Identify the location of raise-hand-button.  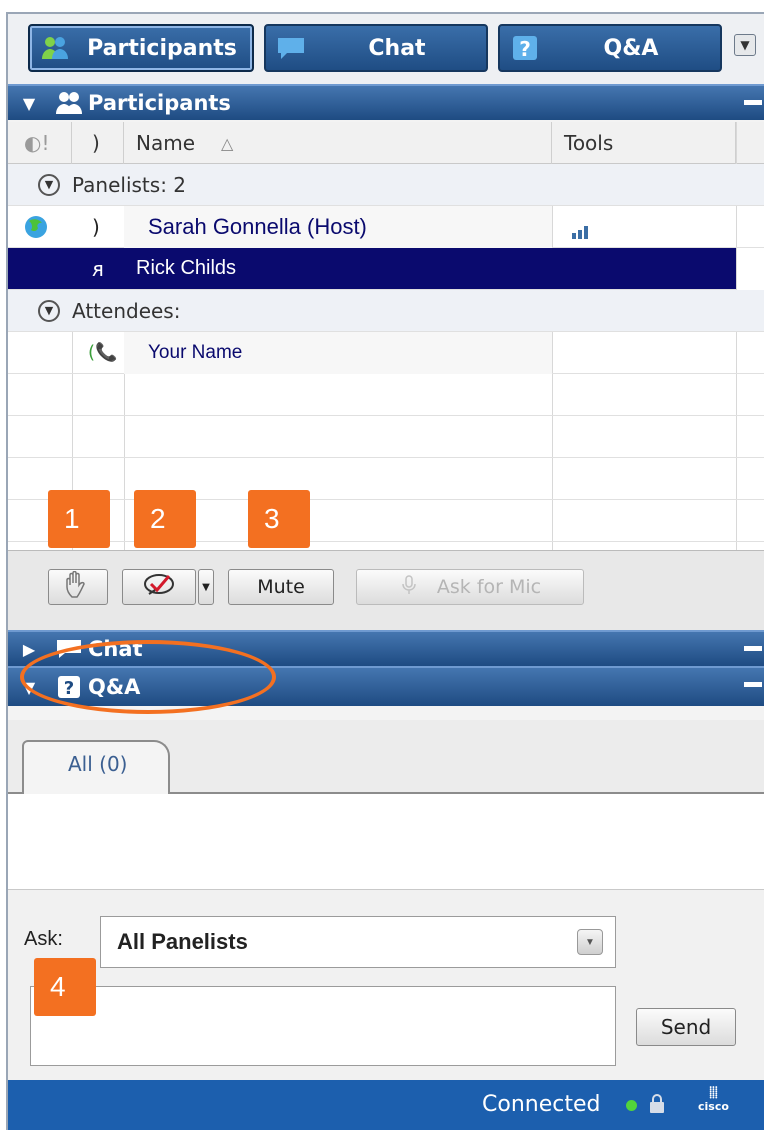
(78, 587).